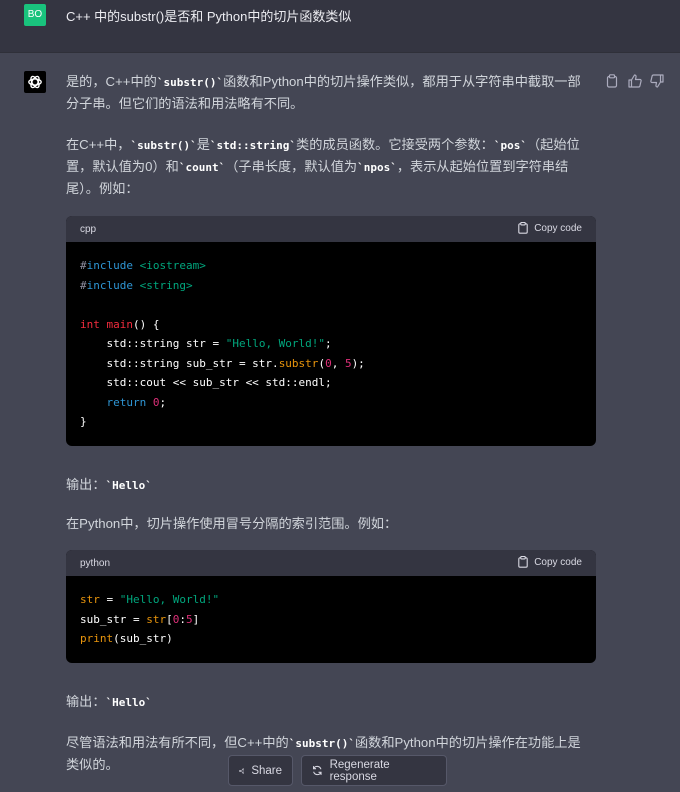 The height and width of the screenshot is (792, 680). I want to click on inline-code: `std::string`, so click(253, 145).